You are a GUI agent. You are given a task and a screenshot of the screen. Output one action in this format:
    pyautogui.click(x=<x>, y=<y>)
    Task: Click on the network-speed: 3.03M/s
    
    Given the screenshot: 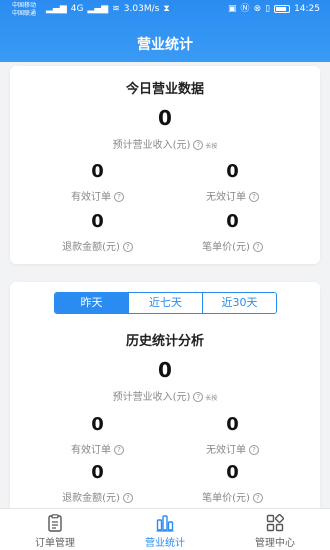 What is the action you would take?
    pyautogui.click(x=141, y=9)
    